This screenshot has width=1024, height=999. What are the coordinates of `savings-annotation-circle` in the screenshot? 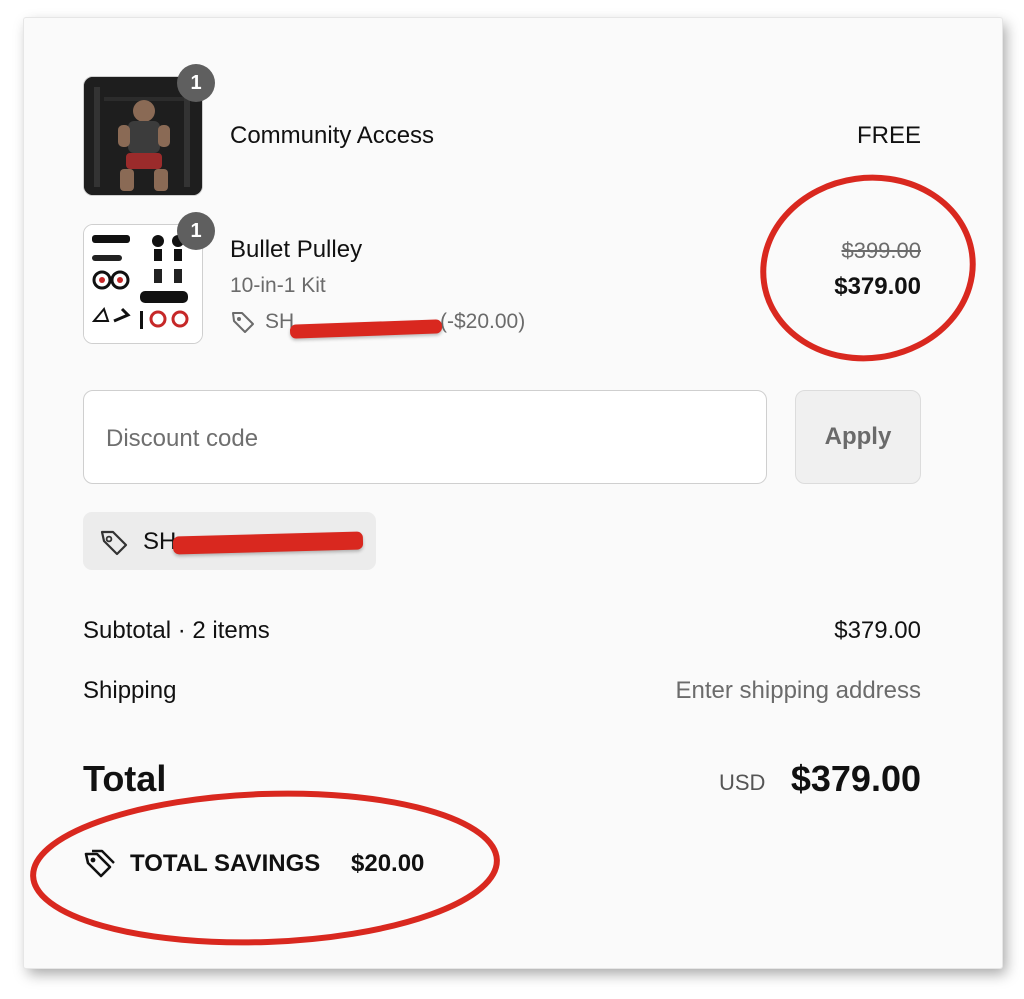 It's located at (265, 868).